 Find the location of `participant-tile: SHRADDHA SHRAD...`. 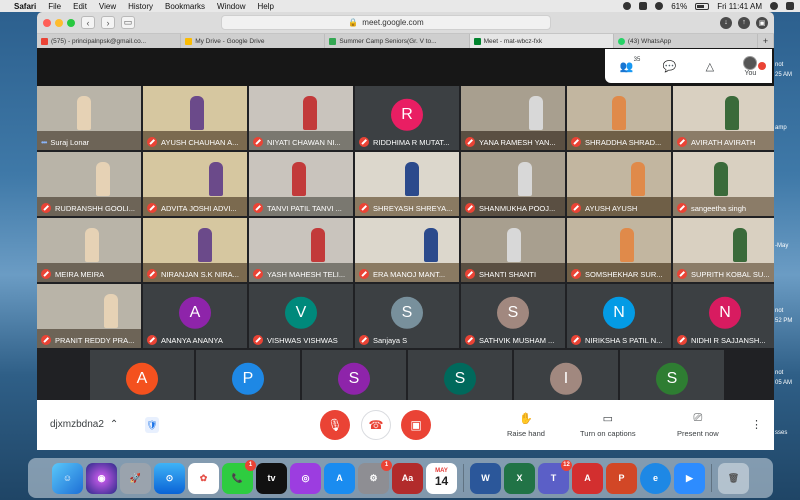

participant-tile: SHRADDHA SHRAD... is located at coordinates (619, 118).